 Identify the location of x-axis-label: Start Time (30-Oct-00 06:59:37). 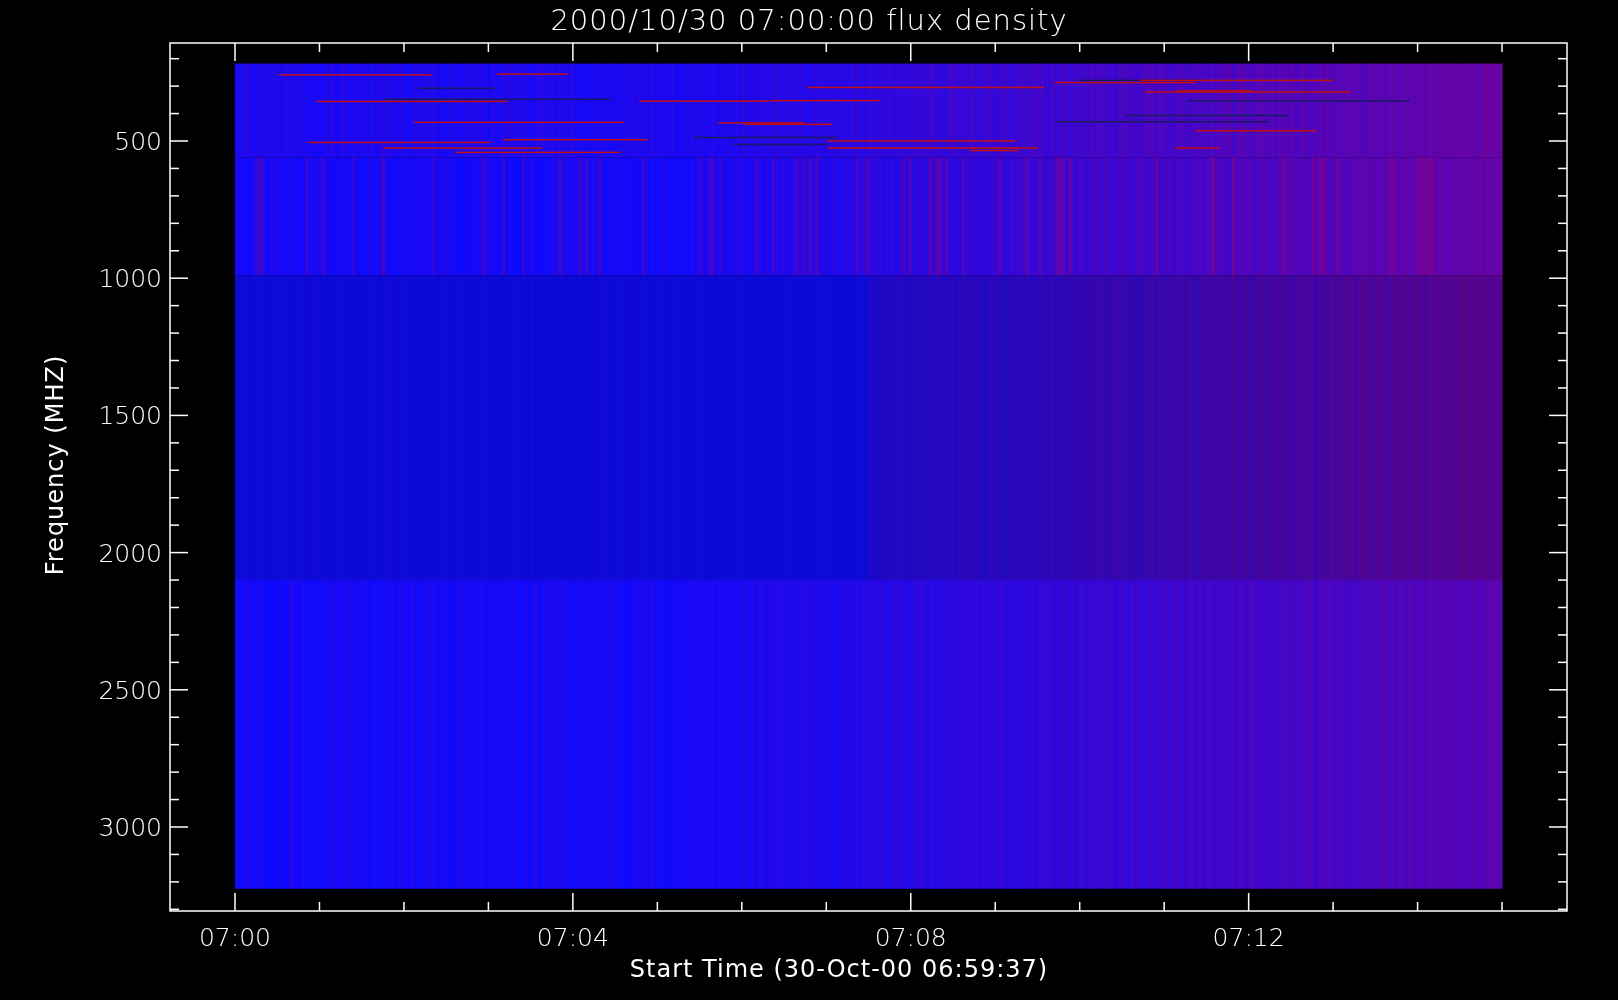
(839, 970).